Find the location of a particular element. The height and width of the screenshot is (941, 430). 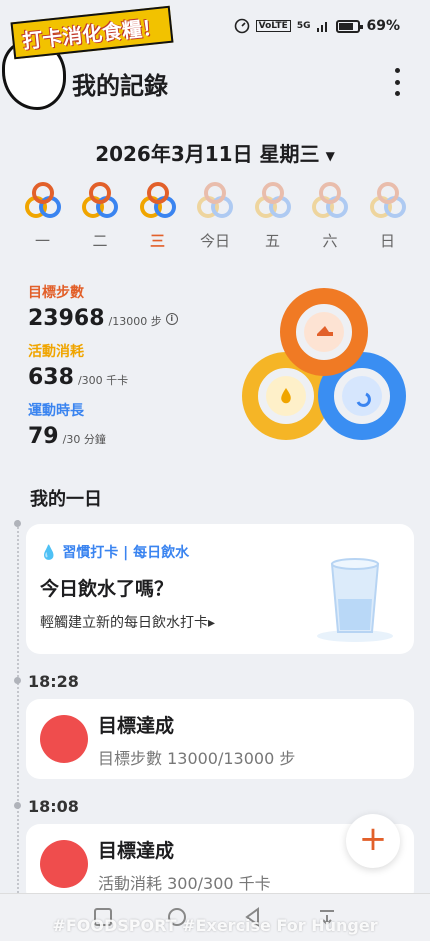

event-time: 18:28 is located at coordinates (53, 681).